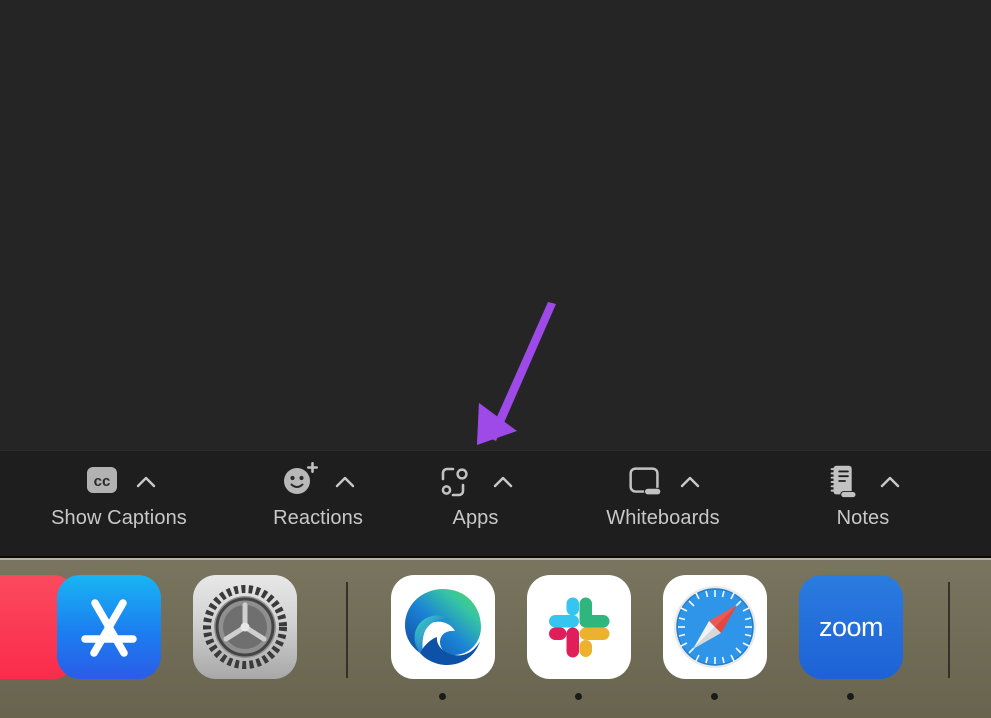  What do you see at coordinates (578, 696) in the screenshot?
I see `dock-running-indicator-slack` at bounding box center [578, 696].